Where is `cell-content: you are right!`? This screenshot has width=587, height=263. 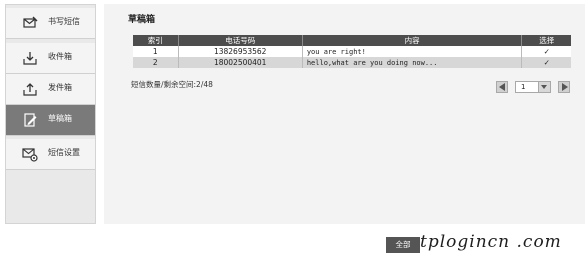 cell-content: you are right! is located at coordinates (412, 51).